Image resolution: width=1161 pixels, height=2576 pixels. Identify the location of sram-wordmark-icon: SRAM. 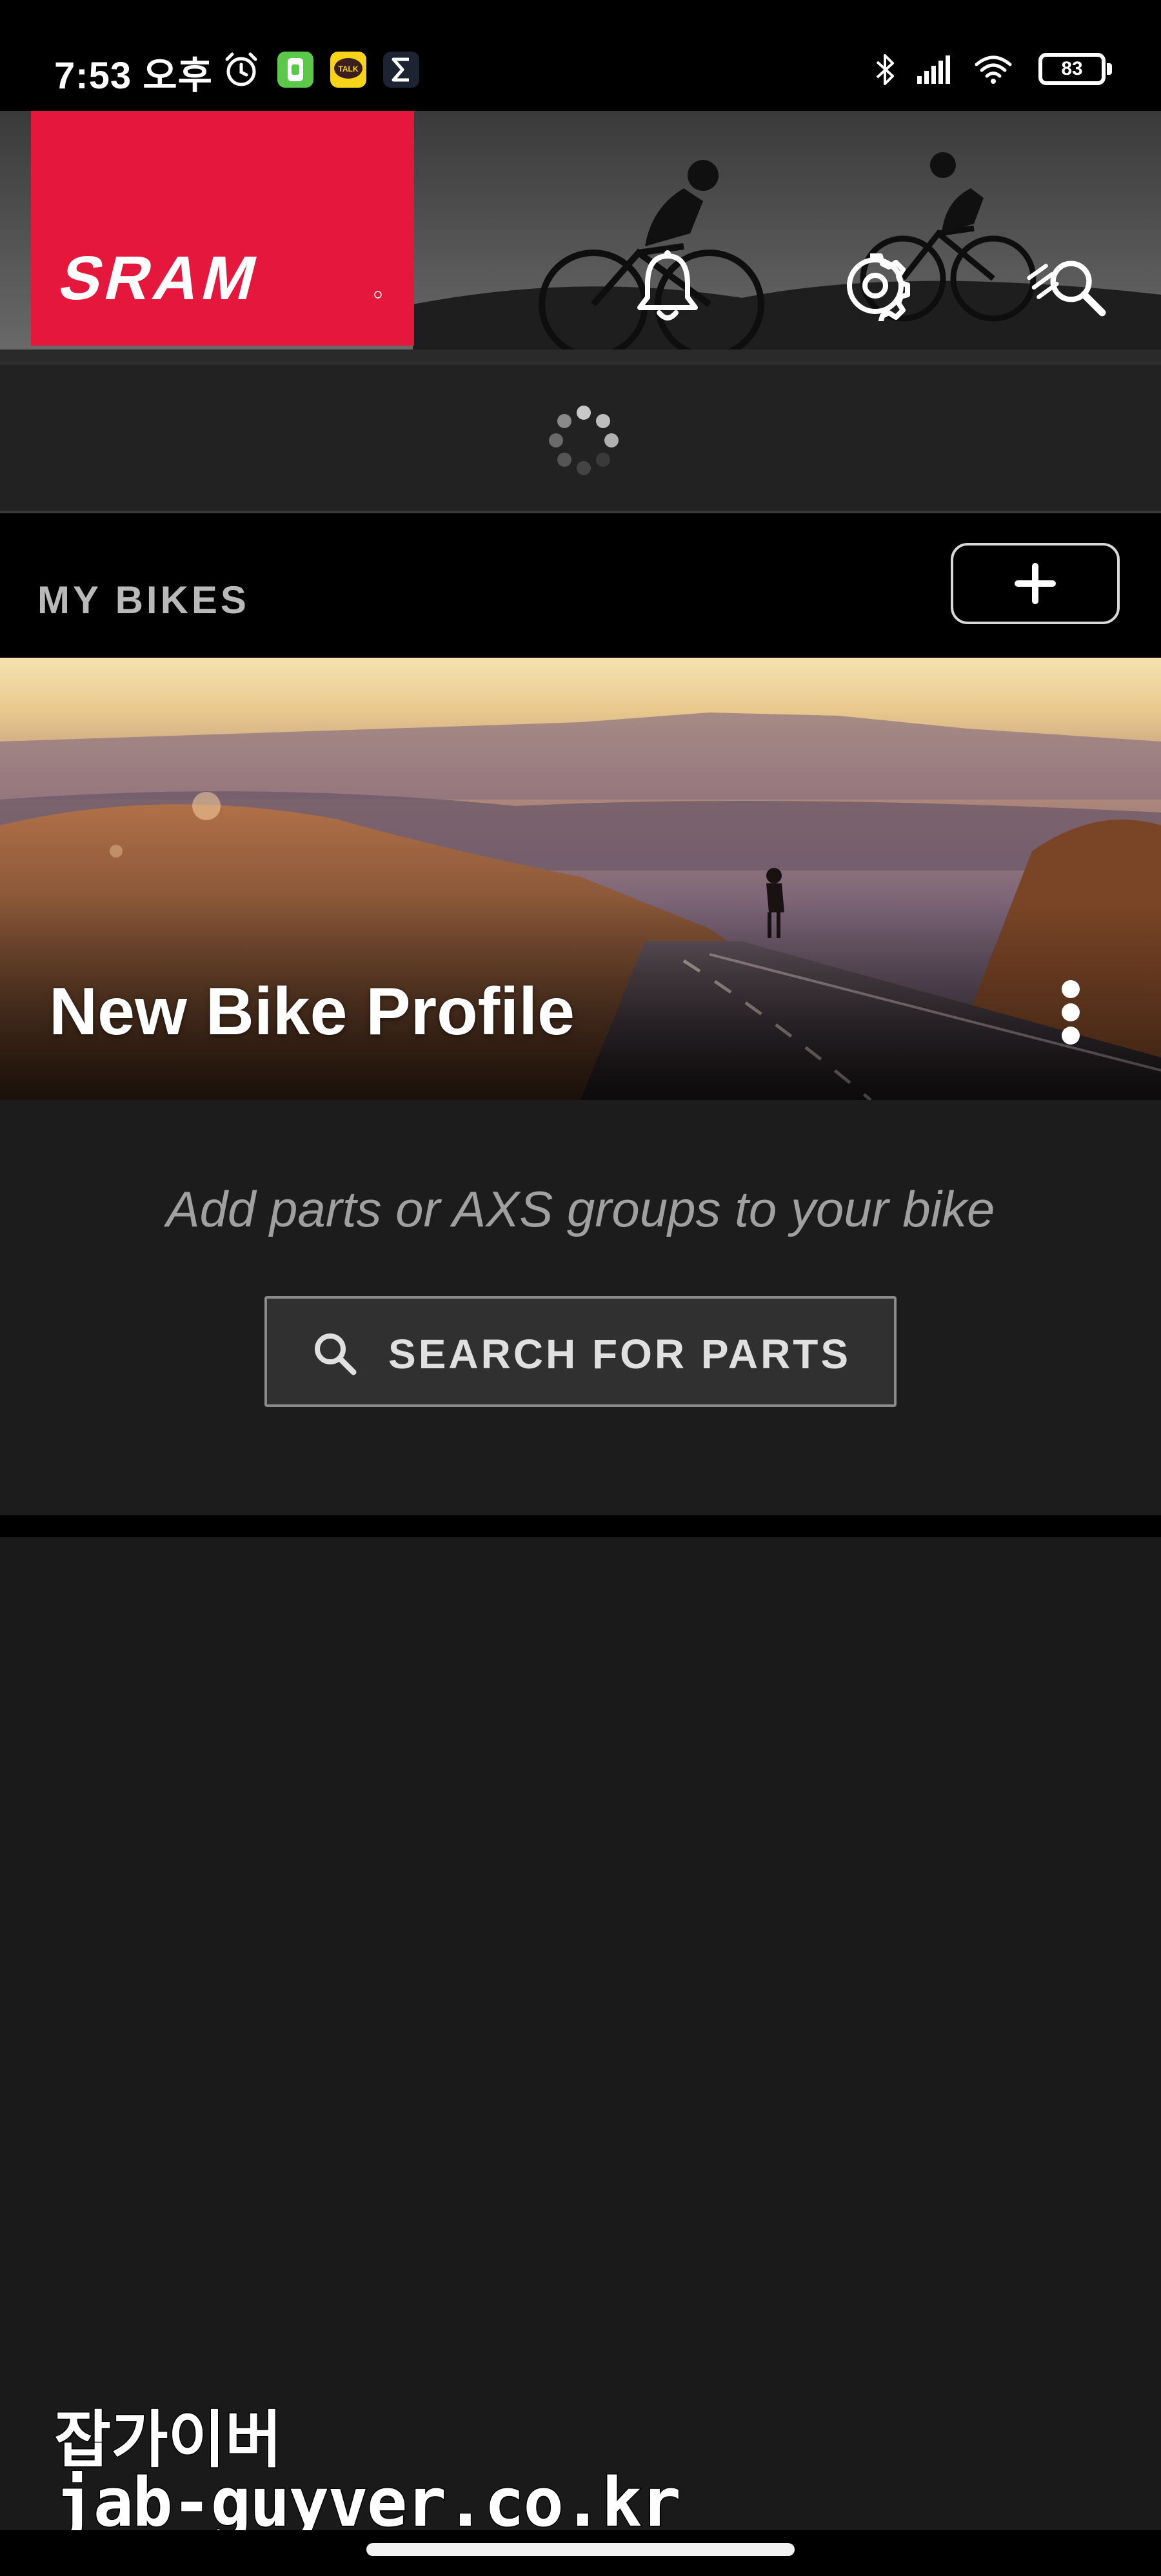
(217, 278).